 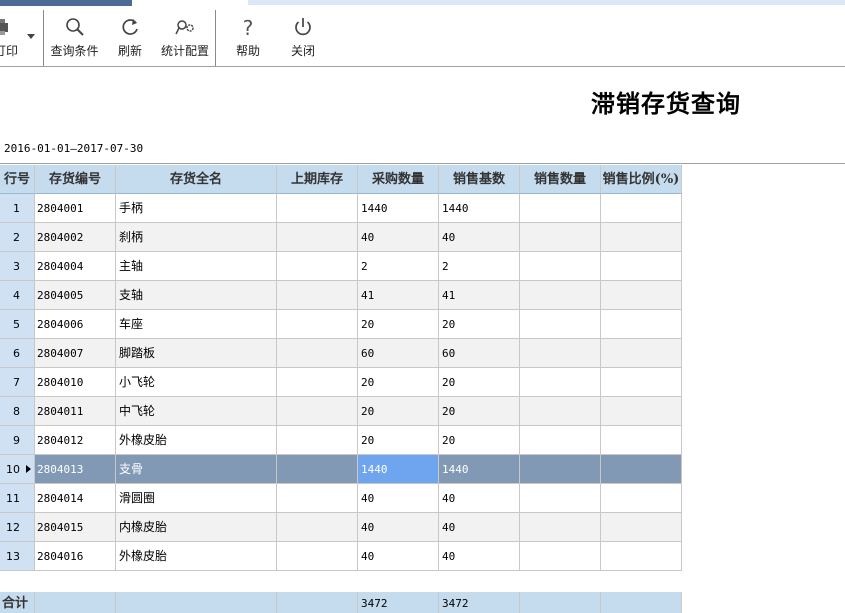 I want to click on cell-item-code: 2804001, so click(x=75, y=208).